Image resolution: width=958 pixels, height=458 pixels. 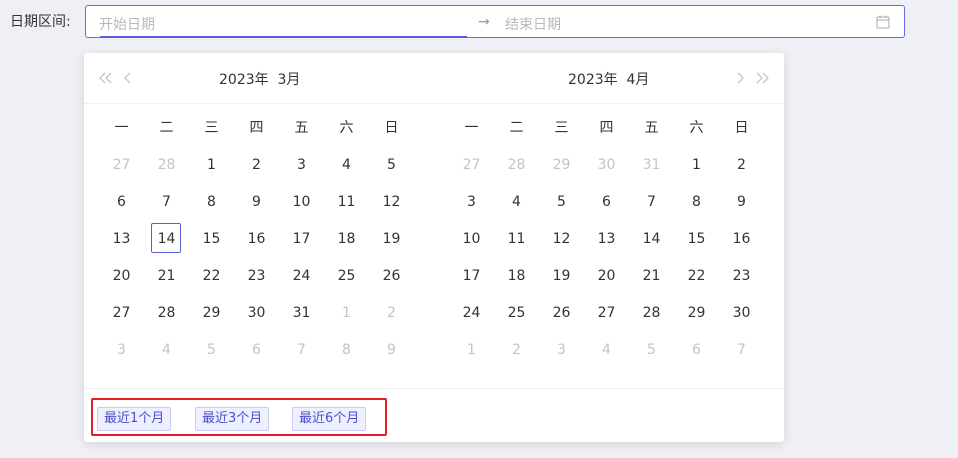 What do you see at coordinates (329, 419) in the screenshot?
I see `preset-last-6-months-button: 最近6个月` at bounding box center [329, 419].